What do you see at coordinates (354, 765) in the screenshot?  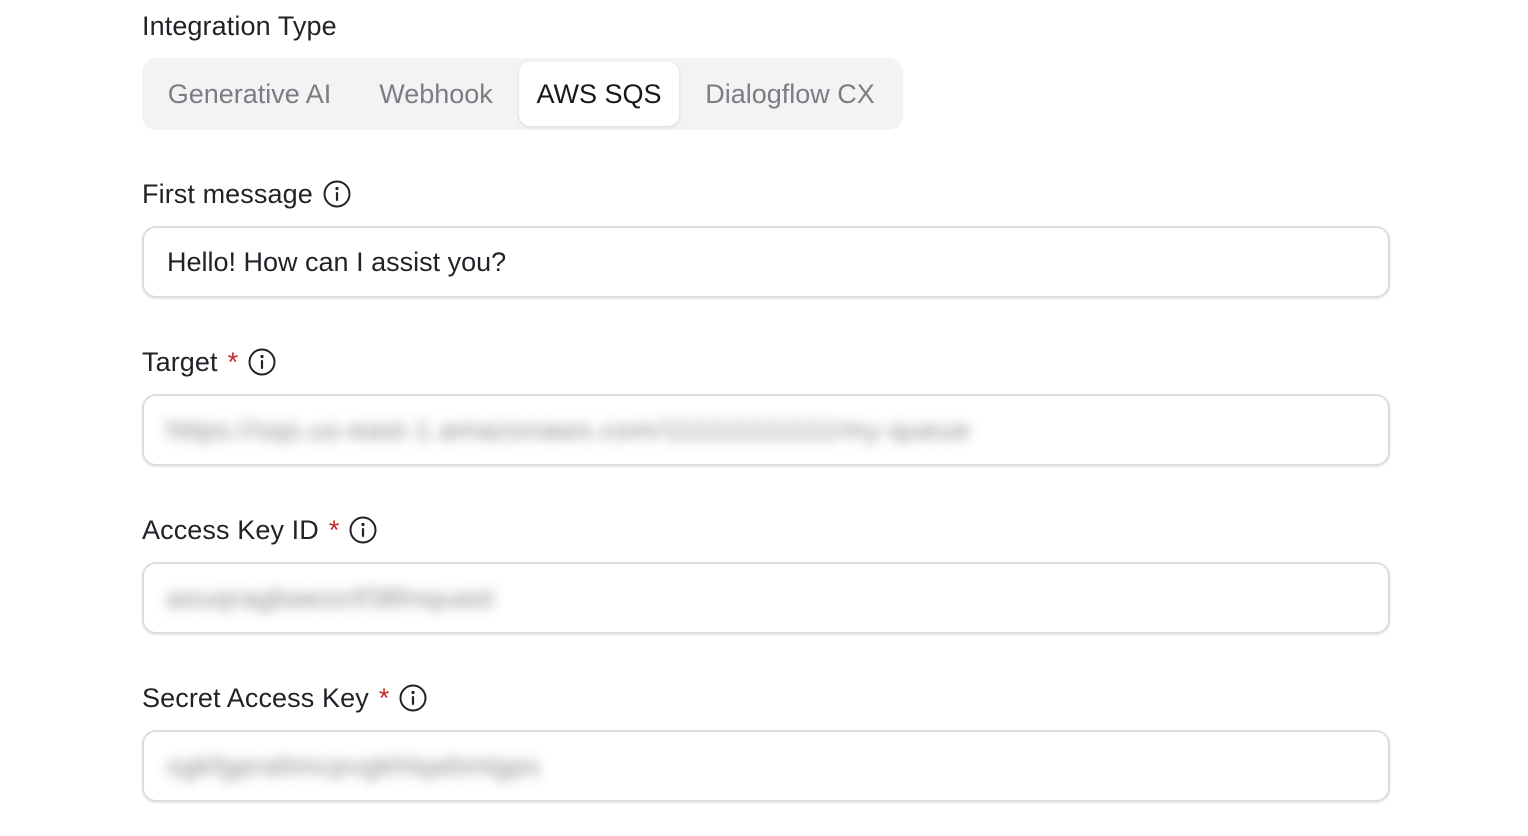 I see `secret-access-key-value-redacted: sgkfgpraltmcpvgkhlqaltmlgps` at bounding box center [354, 765].